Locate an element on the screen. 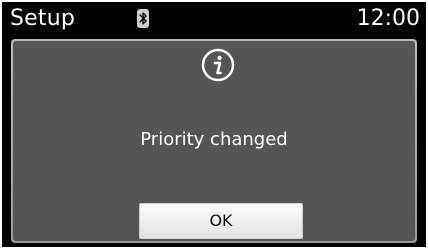 This screenshot has height=249, width=428. clock: 12:00 is located at coordinates (388, 18).